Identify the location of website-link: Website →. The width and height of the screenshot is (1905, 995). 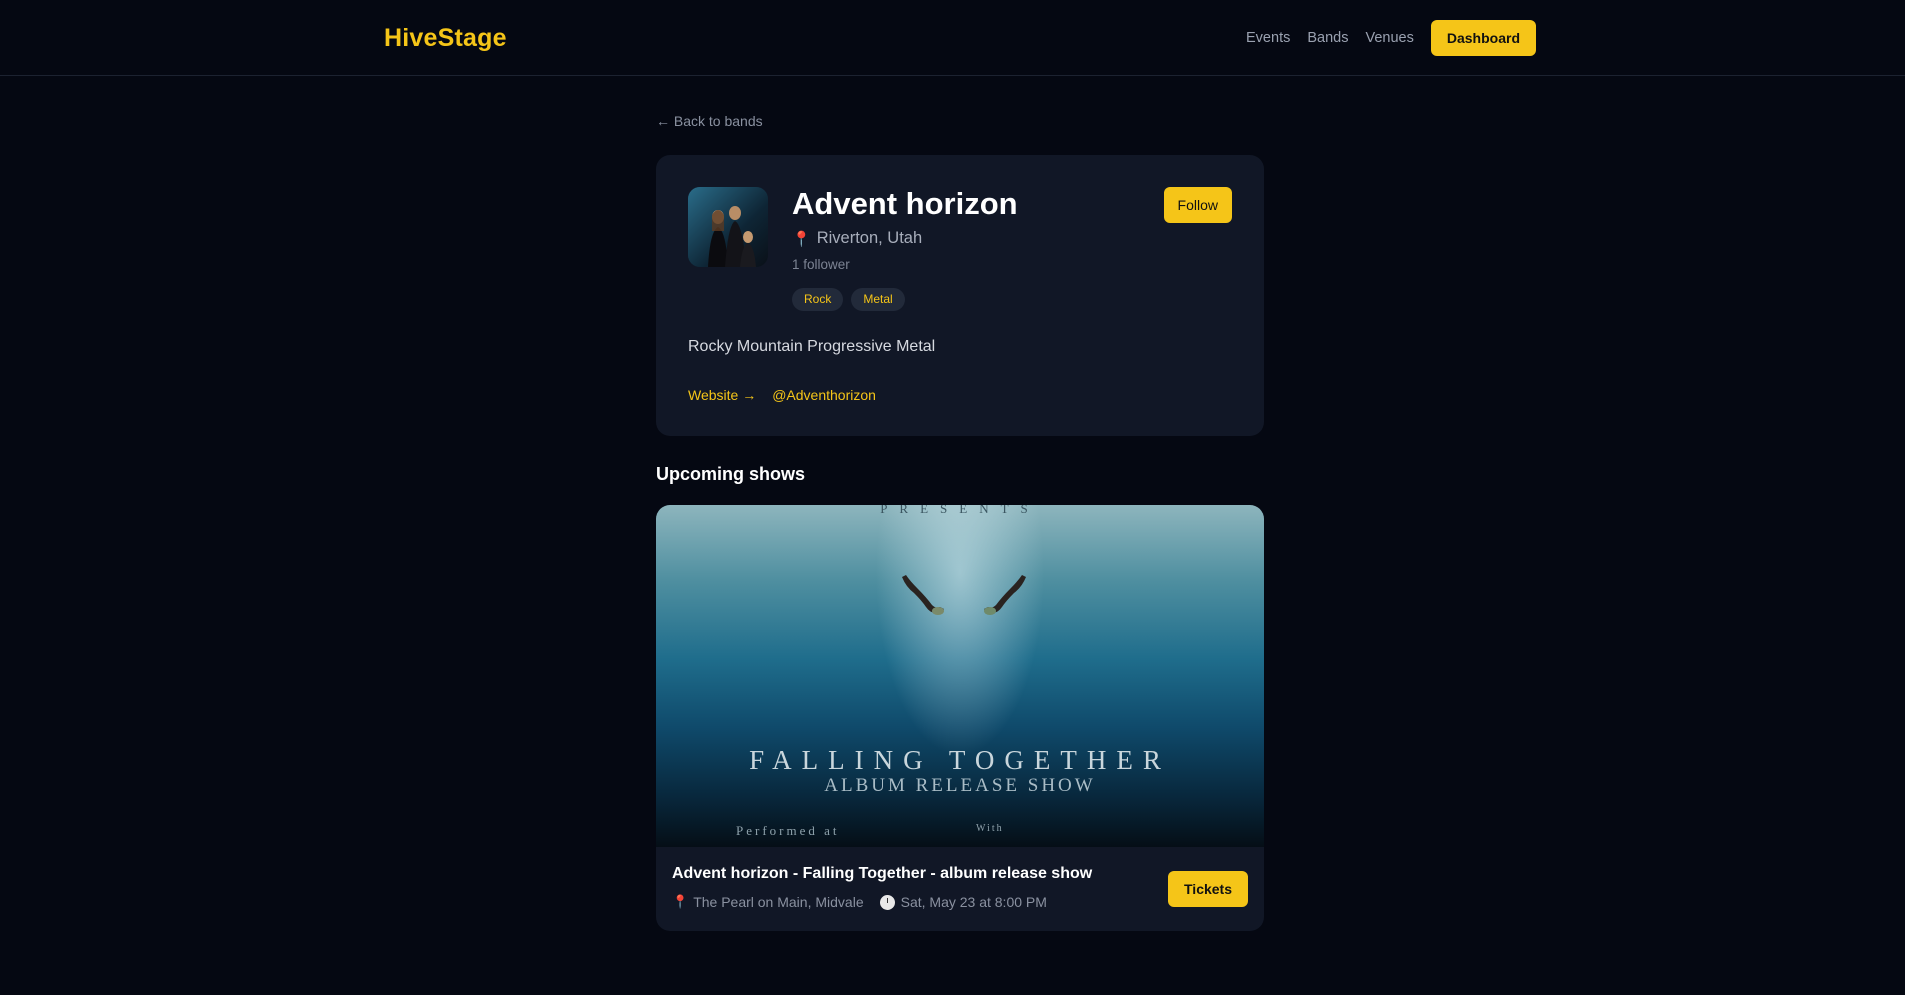
(722, 395).